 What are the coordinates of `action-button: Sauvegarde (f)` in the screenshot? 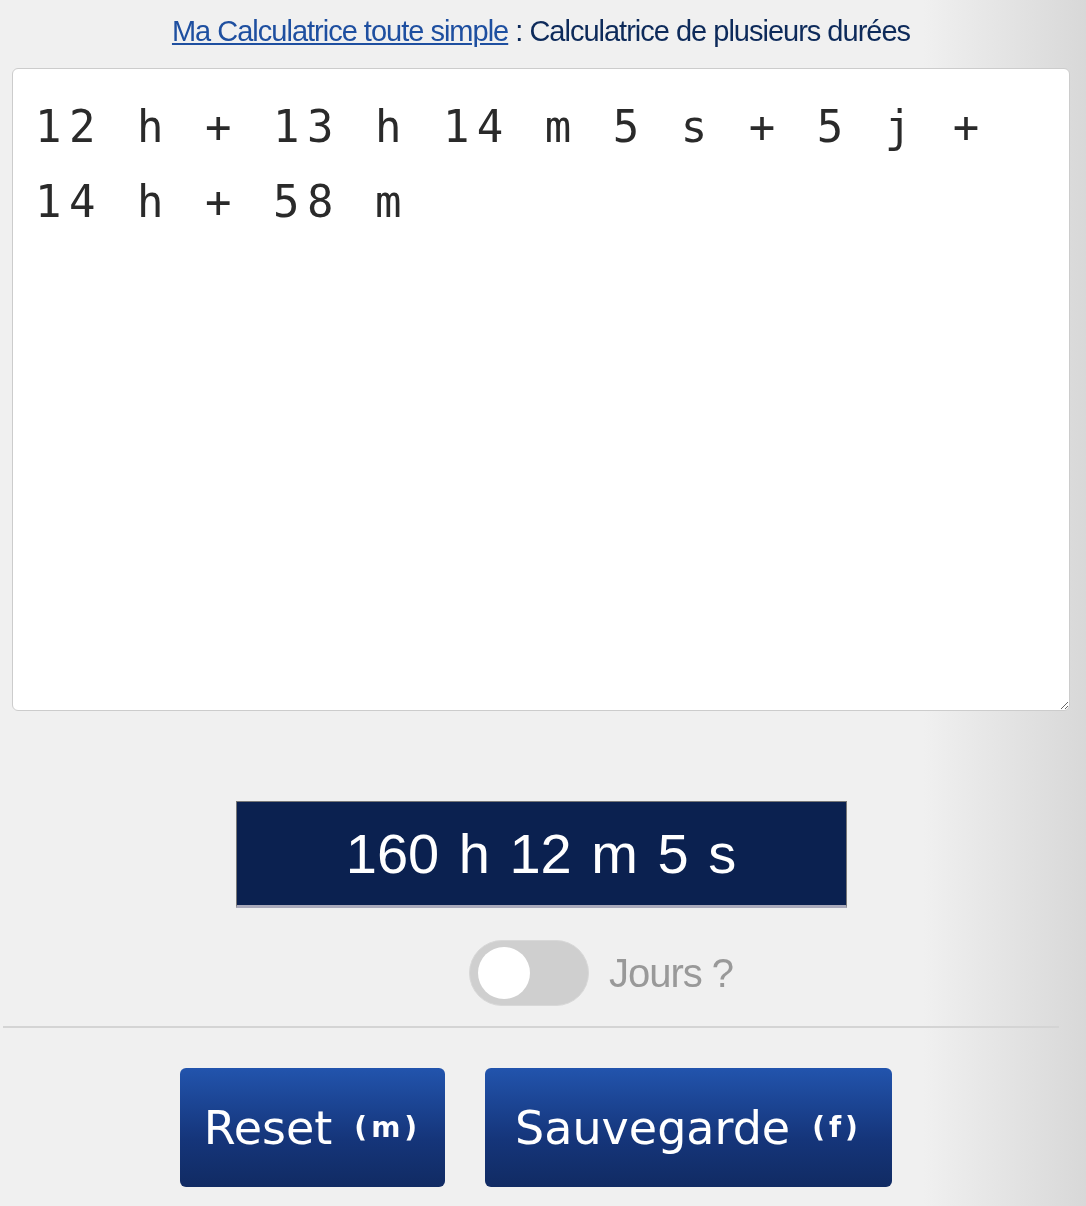 It's located at (688, 1127).